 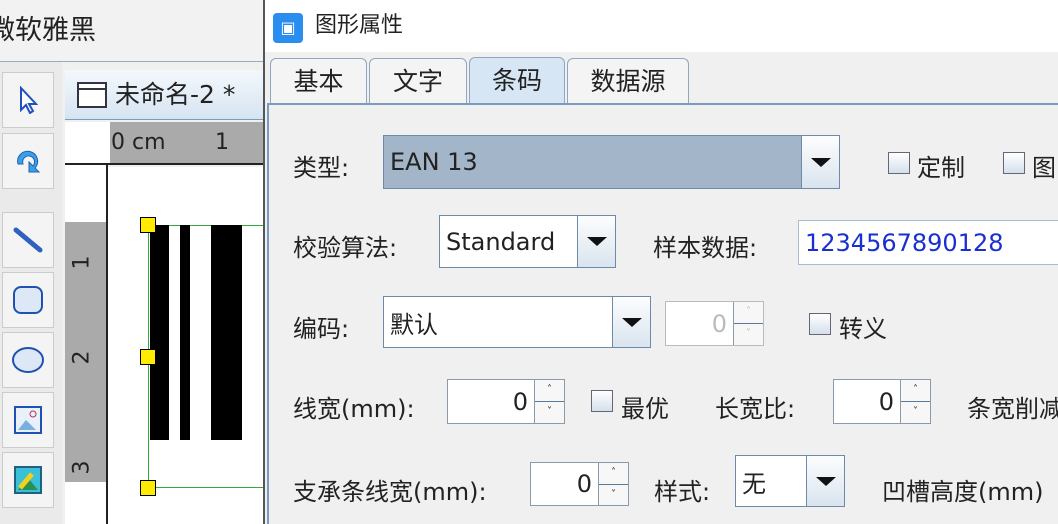 What do you see at coordinates (527, 241) in the screenshot?
I see `check-algorithm-combobox: Standard` at bounding box center [527, 241].